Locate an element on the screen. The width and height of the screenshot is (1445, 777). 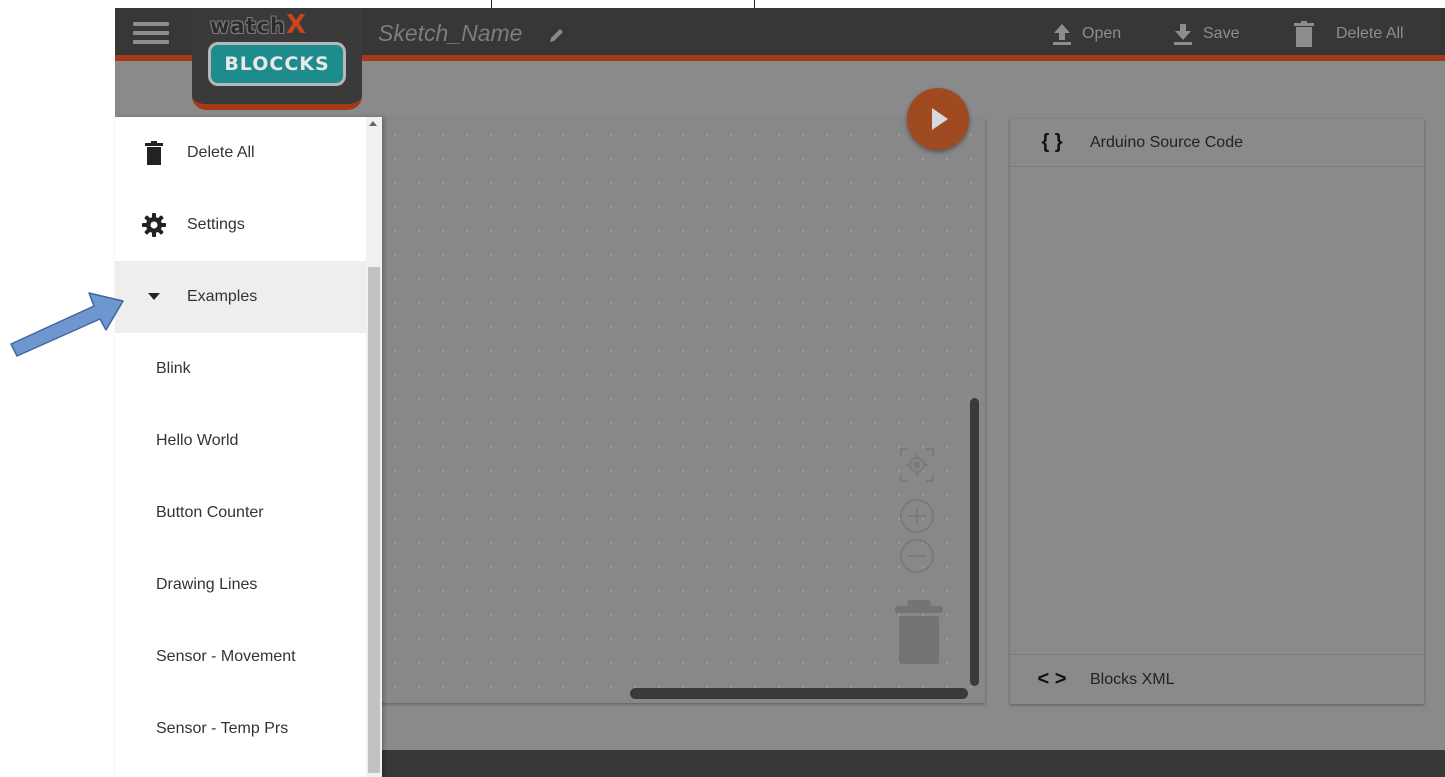
example-drawing-lines: Drawing Lines is located at coordinates (240, 585).